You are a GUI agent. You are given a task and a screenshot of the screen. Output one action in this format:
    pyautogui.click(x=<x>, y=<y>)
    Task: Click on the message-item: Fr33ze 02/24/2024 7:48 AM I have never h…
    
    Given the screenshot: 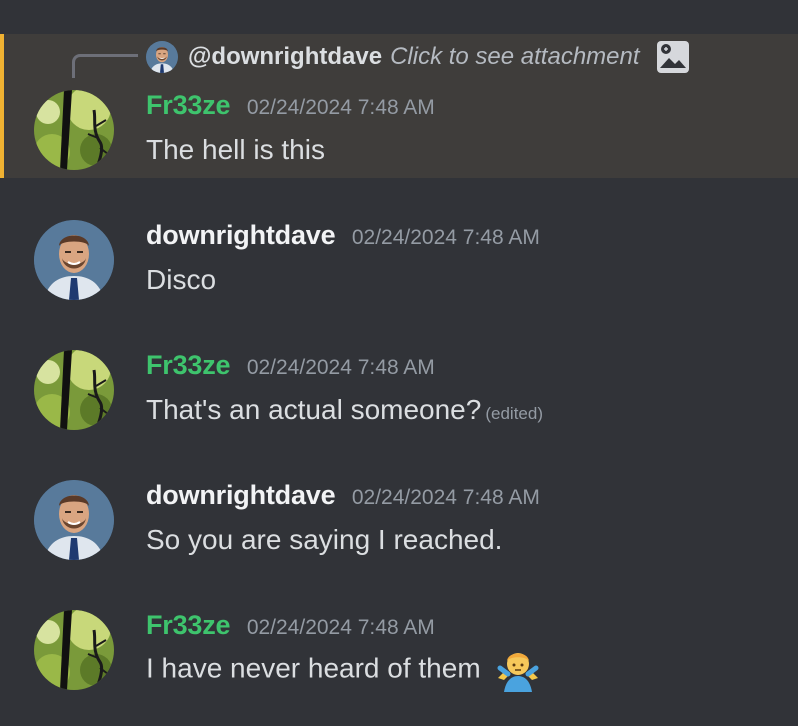 What is the action you would take?
    pyautogui.click(x=399, y=660)
    